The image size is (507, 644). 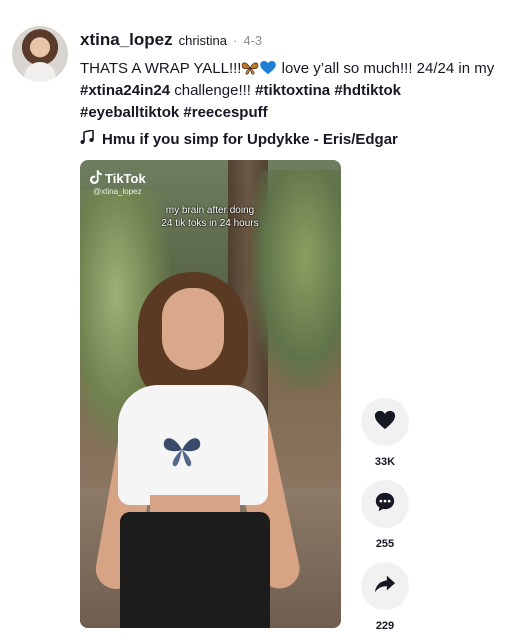 I want to click on like-button, so click(x=385, y=422).